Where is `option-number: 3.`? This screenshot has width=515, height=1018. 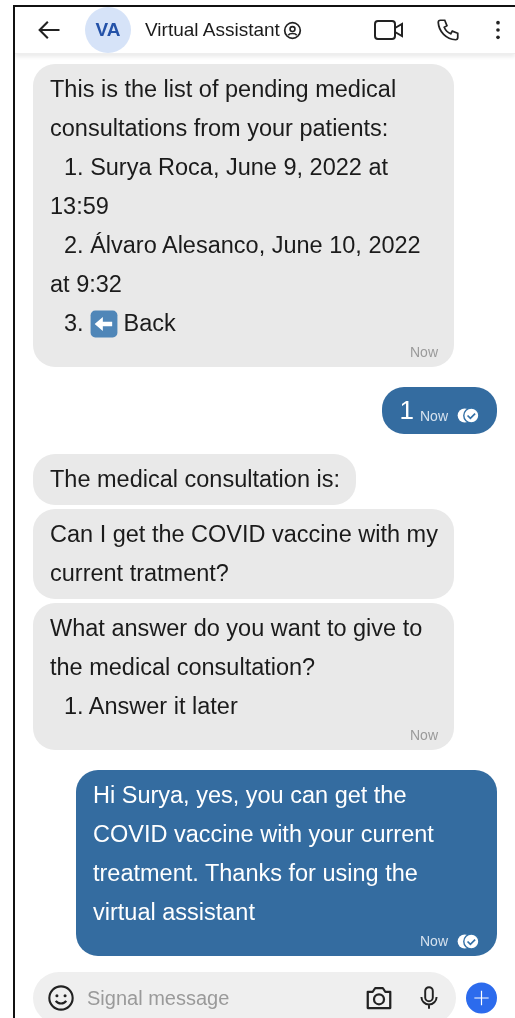 option-number: 3. is located at coordinates (74, 323).